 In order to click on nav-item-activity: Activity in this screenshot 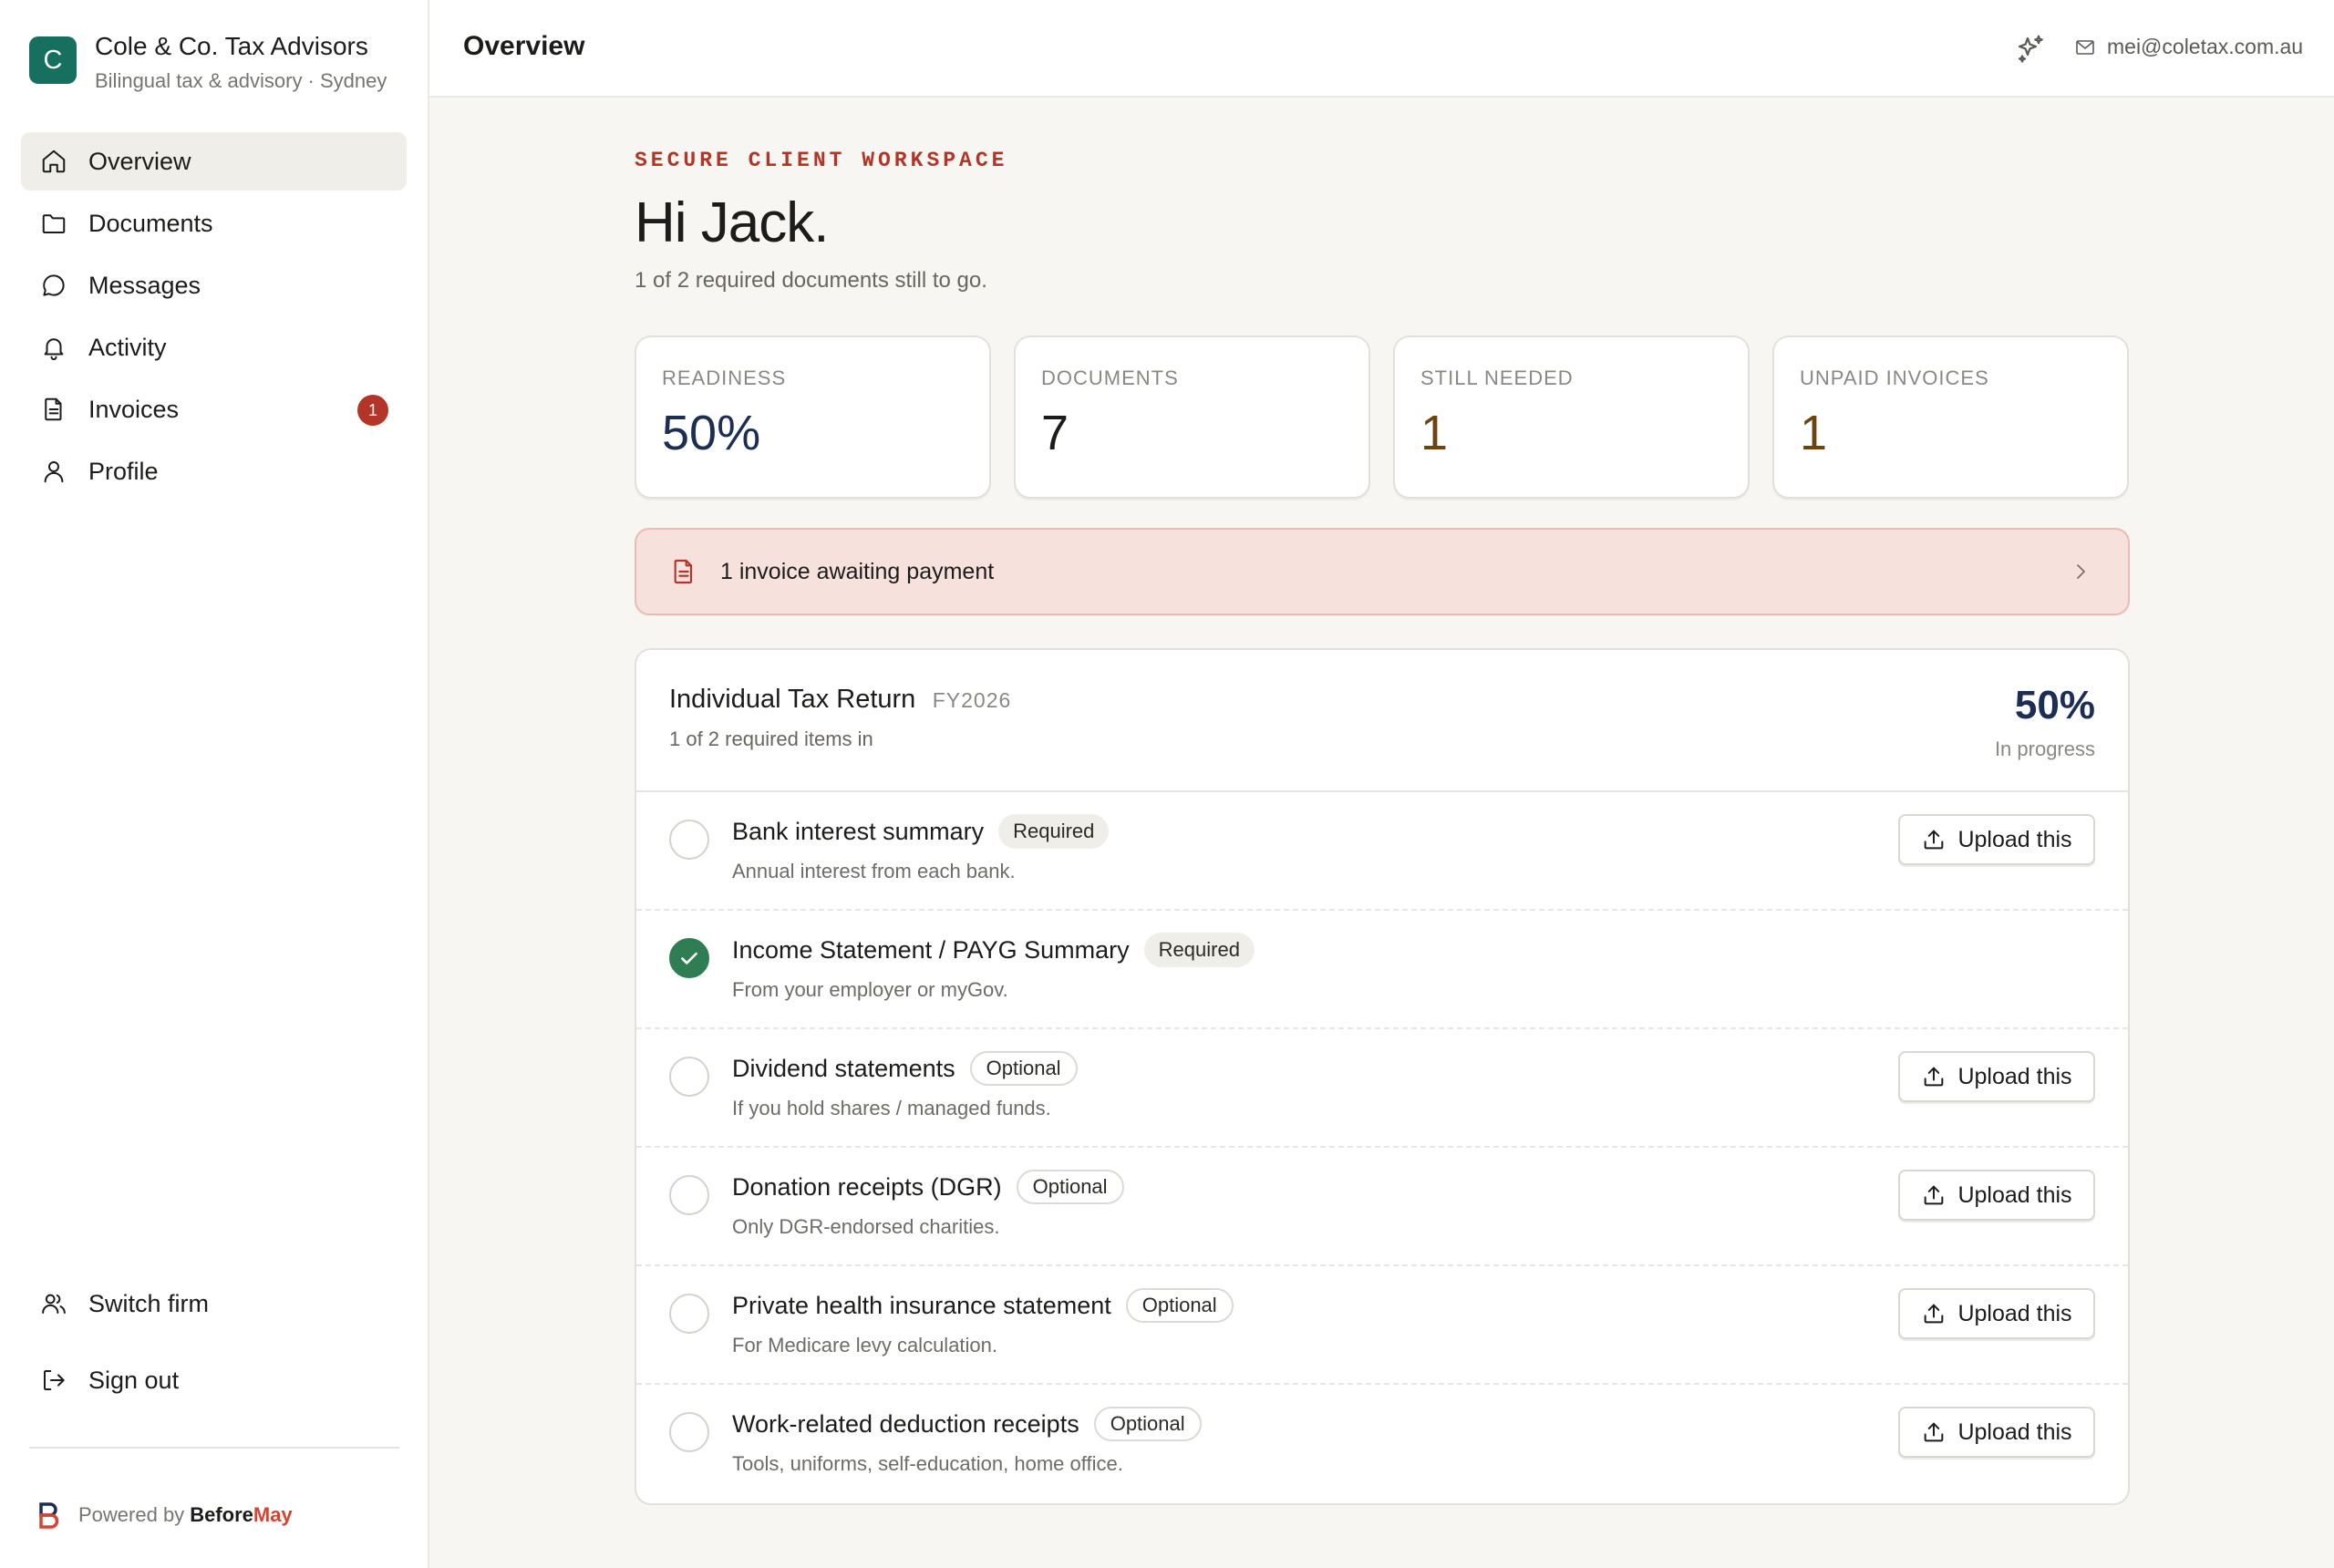, I will do `click(214, 347)`.